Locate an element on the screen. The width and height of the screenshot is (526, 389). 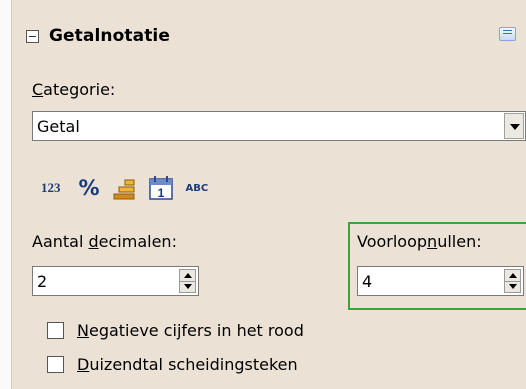
format-icon-bar: 123 % 1 ABC is located at coordinates (124, 188).